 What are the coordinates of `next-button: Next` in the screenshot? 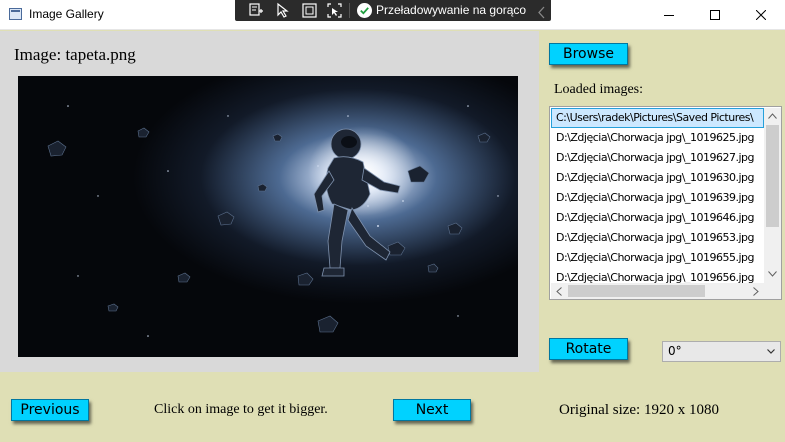 It's located at (432, 410).